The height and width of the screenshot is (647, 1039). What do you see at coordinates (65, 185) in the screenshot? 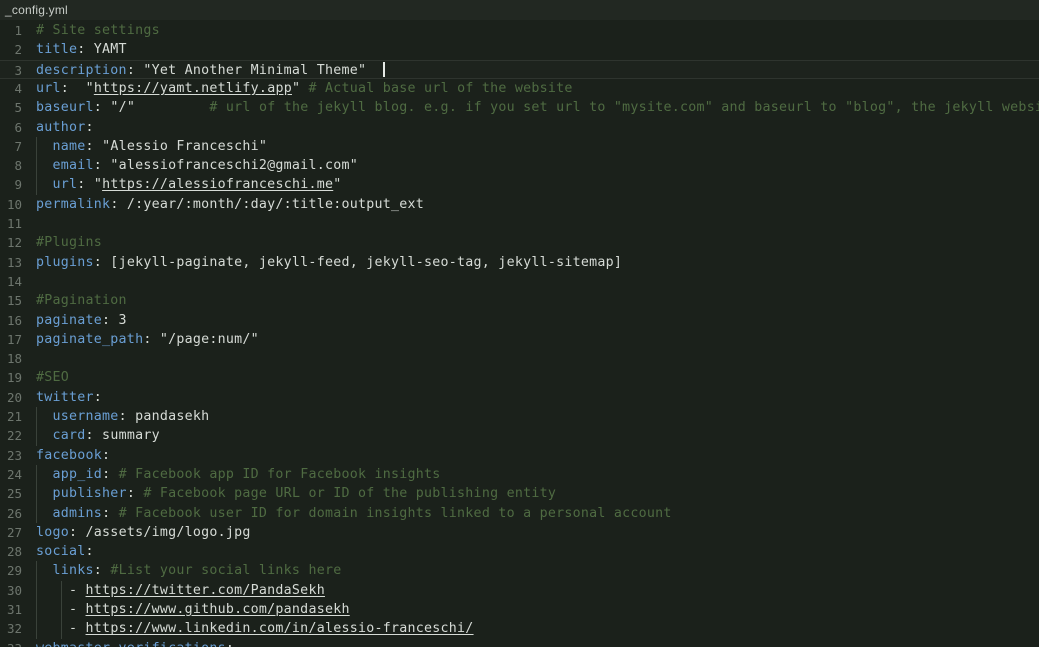
I see `token-key: url` at bounding box center [65, 185].